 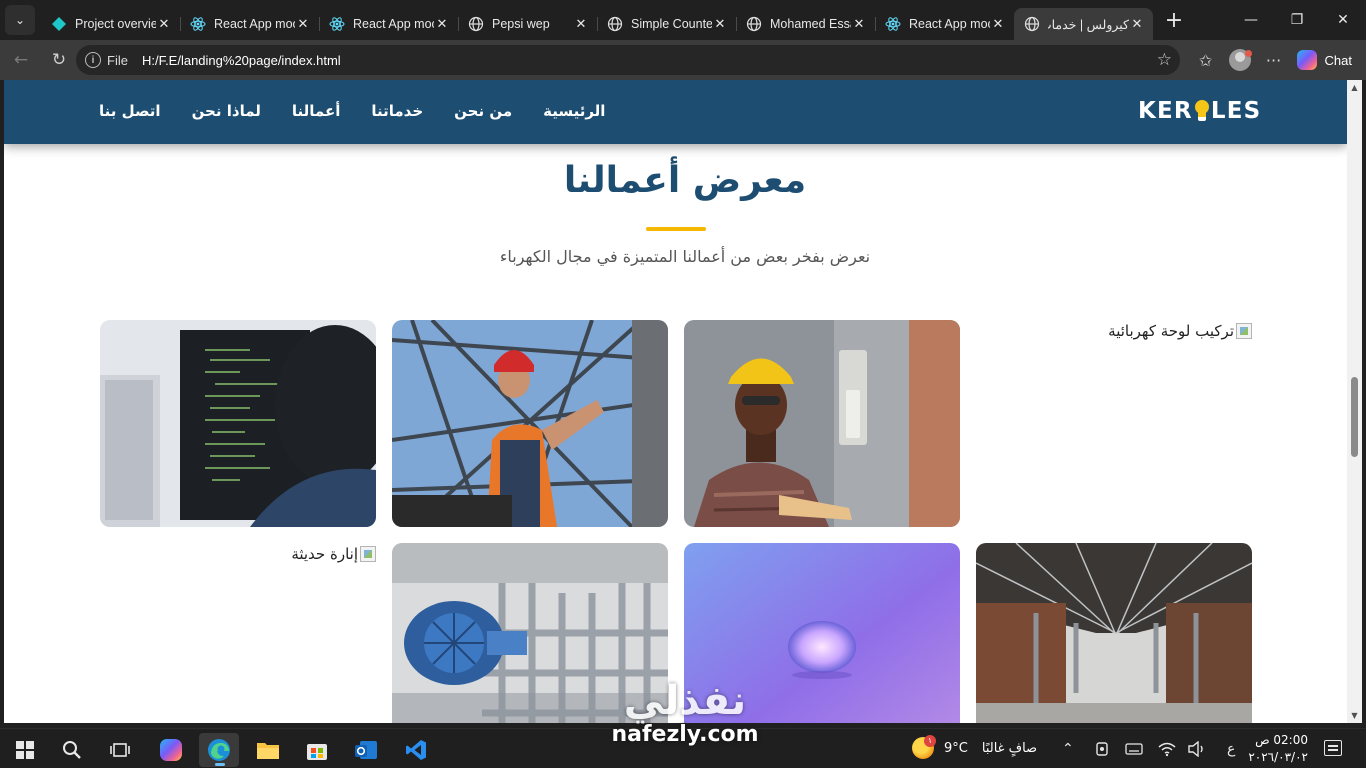 What do you see at coordinates (1240, 60) in the screenshot?
I see `profile-button` at bounding box center [1240, 60].